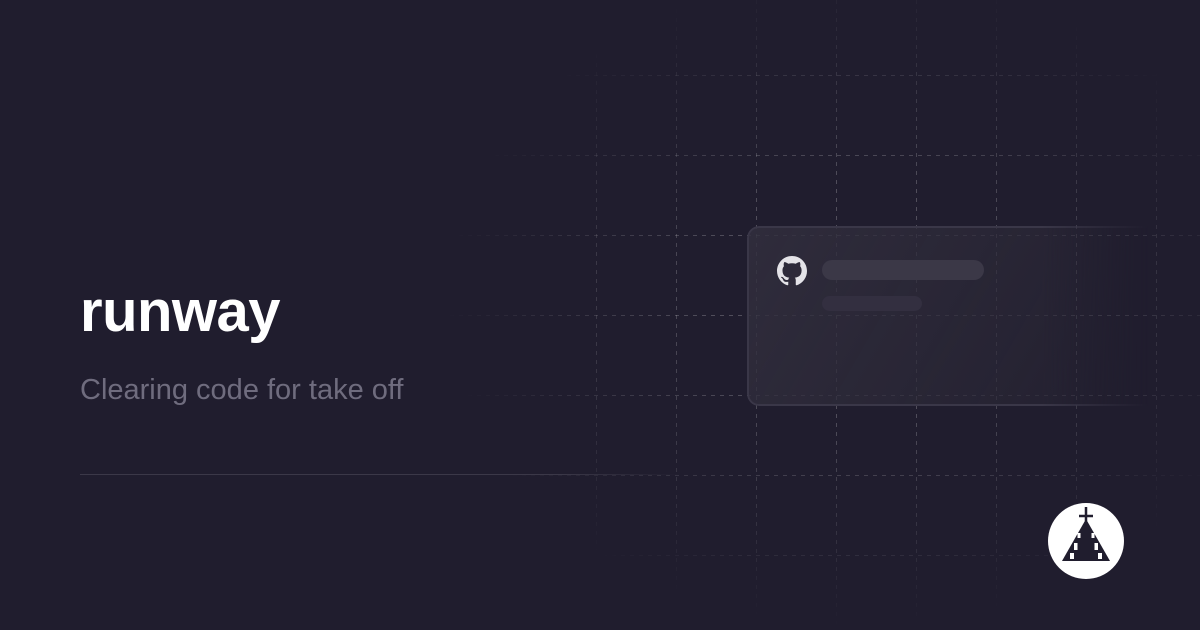  What do you see at coordinates (872, 303) in the screenshot?
I see `subtitle-placeholder-bar` at bounding box center [872, 303].